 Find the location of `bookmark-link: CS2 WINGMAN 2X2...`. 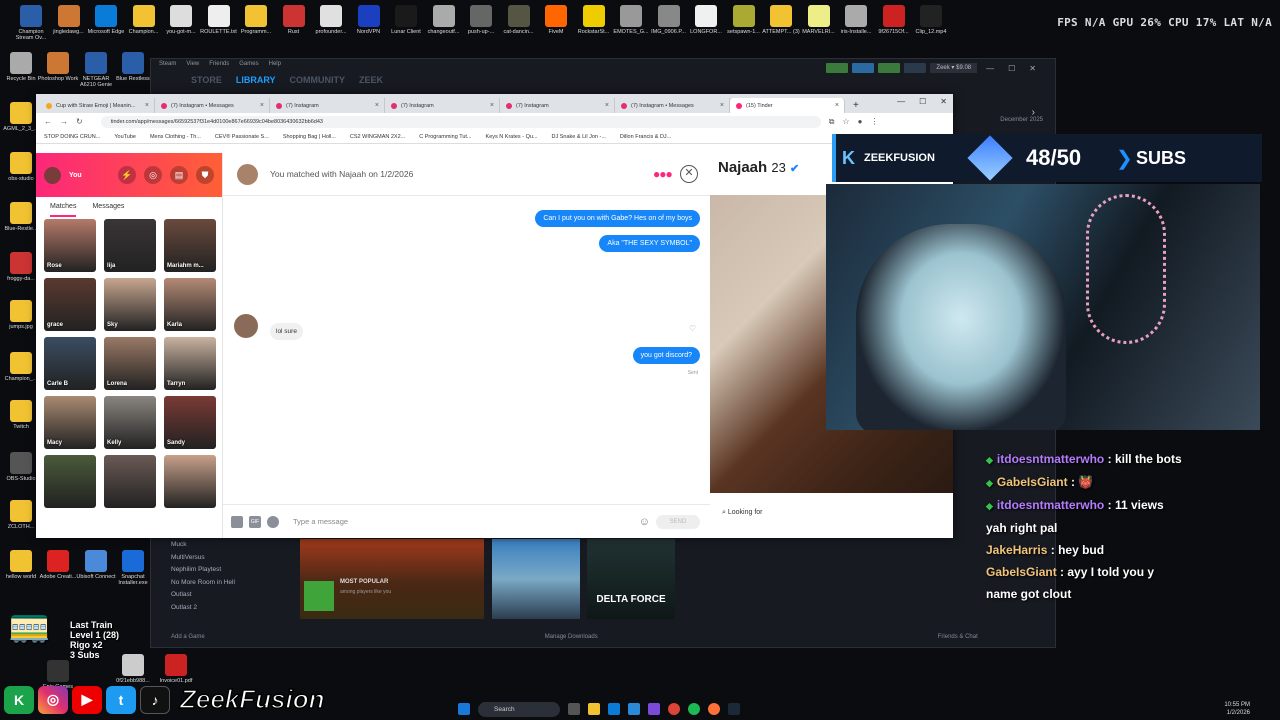

bookmark-link: CS2 WINGMAN 2X2... is located at coordinates (377, 137).